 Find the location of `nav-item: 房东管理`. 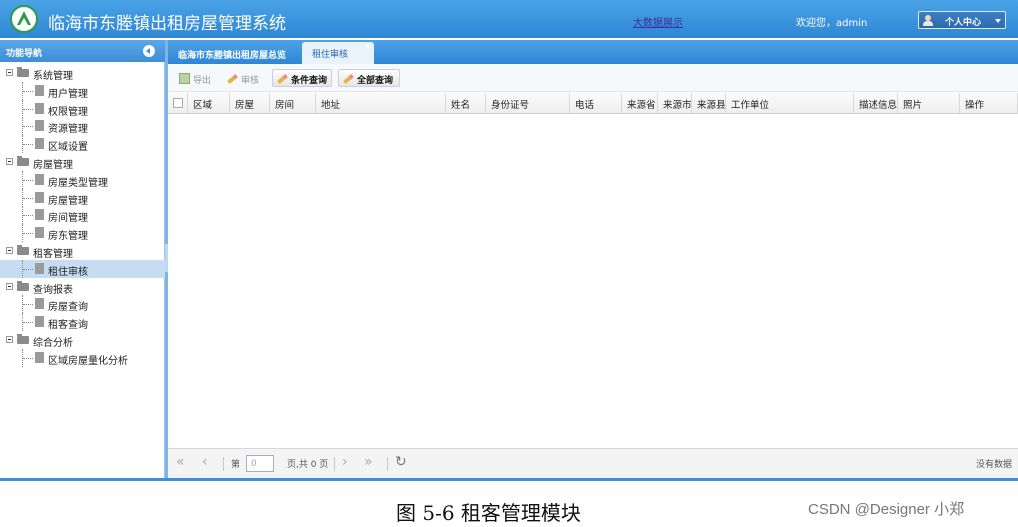

nav-item: 房东管理 is located at coordinates (82, 233).